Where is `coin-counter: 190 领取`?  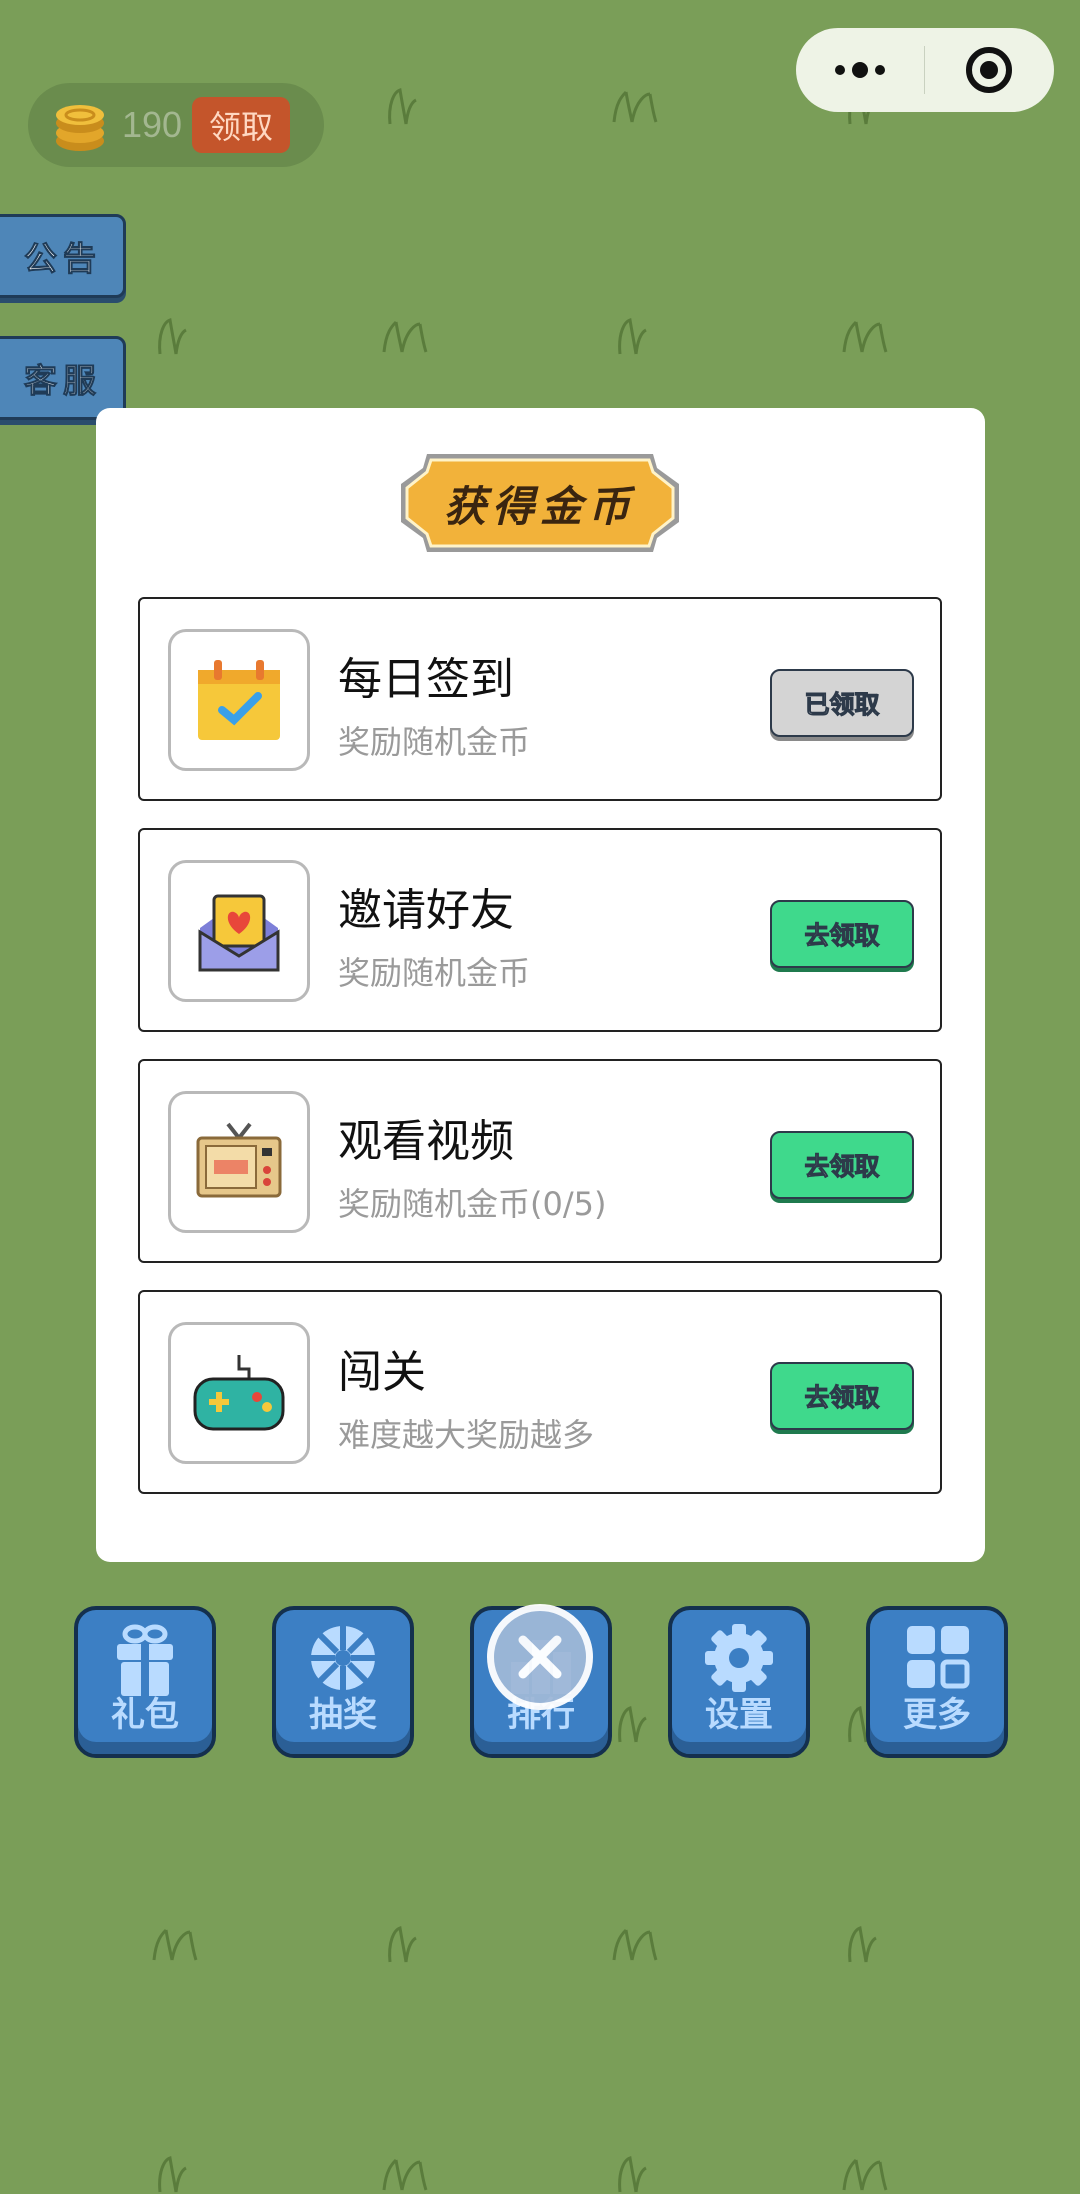
coin-counter: 190 领取 is located at coordinates (176, 125).